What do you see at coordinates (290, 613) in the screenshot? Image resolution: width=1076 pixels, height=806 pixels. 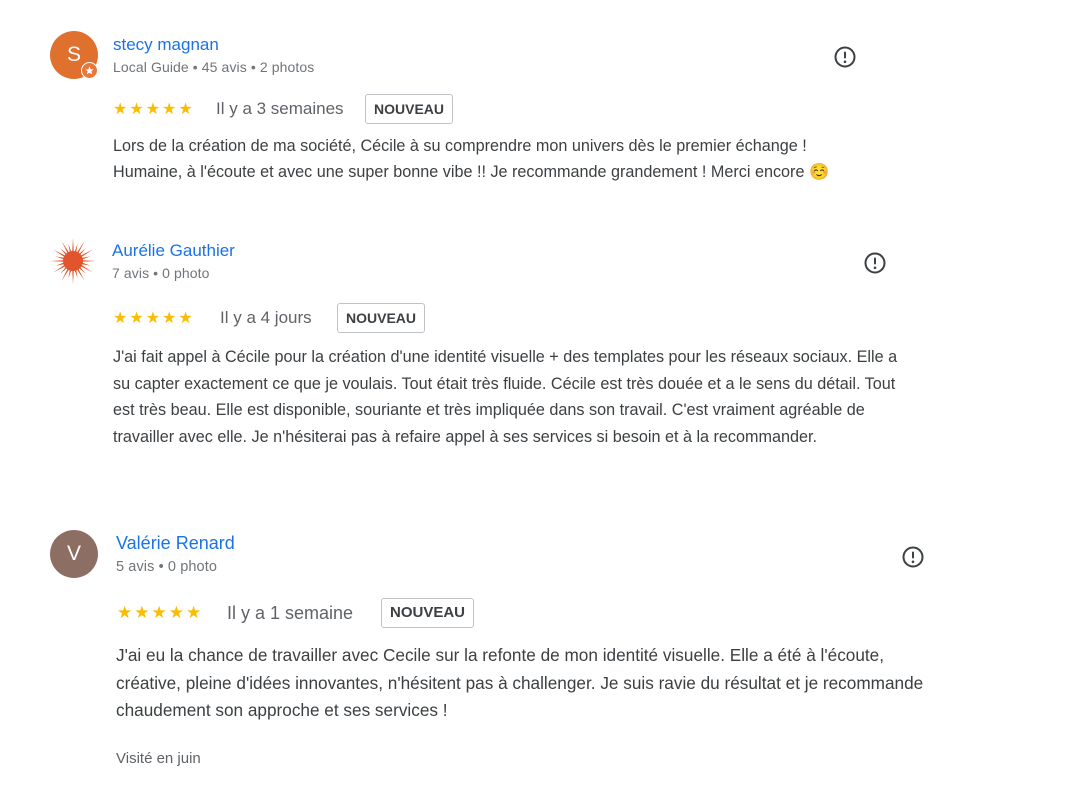 I see `review-date: Il y a 1 semaine` at bounding box center [290, 613].